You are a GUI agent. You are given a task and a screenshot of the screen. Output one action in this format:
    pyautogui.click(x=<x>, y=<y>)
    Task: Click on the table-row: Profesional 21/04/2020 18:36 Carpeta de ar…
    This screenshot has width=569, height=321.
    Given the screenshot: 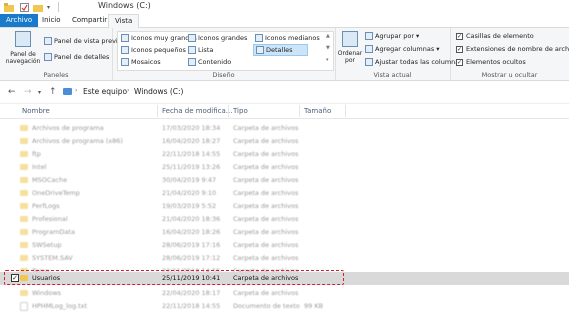 What is the action you would take?
    pyautogui.click(x=284, y=219)
    